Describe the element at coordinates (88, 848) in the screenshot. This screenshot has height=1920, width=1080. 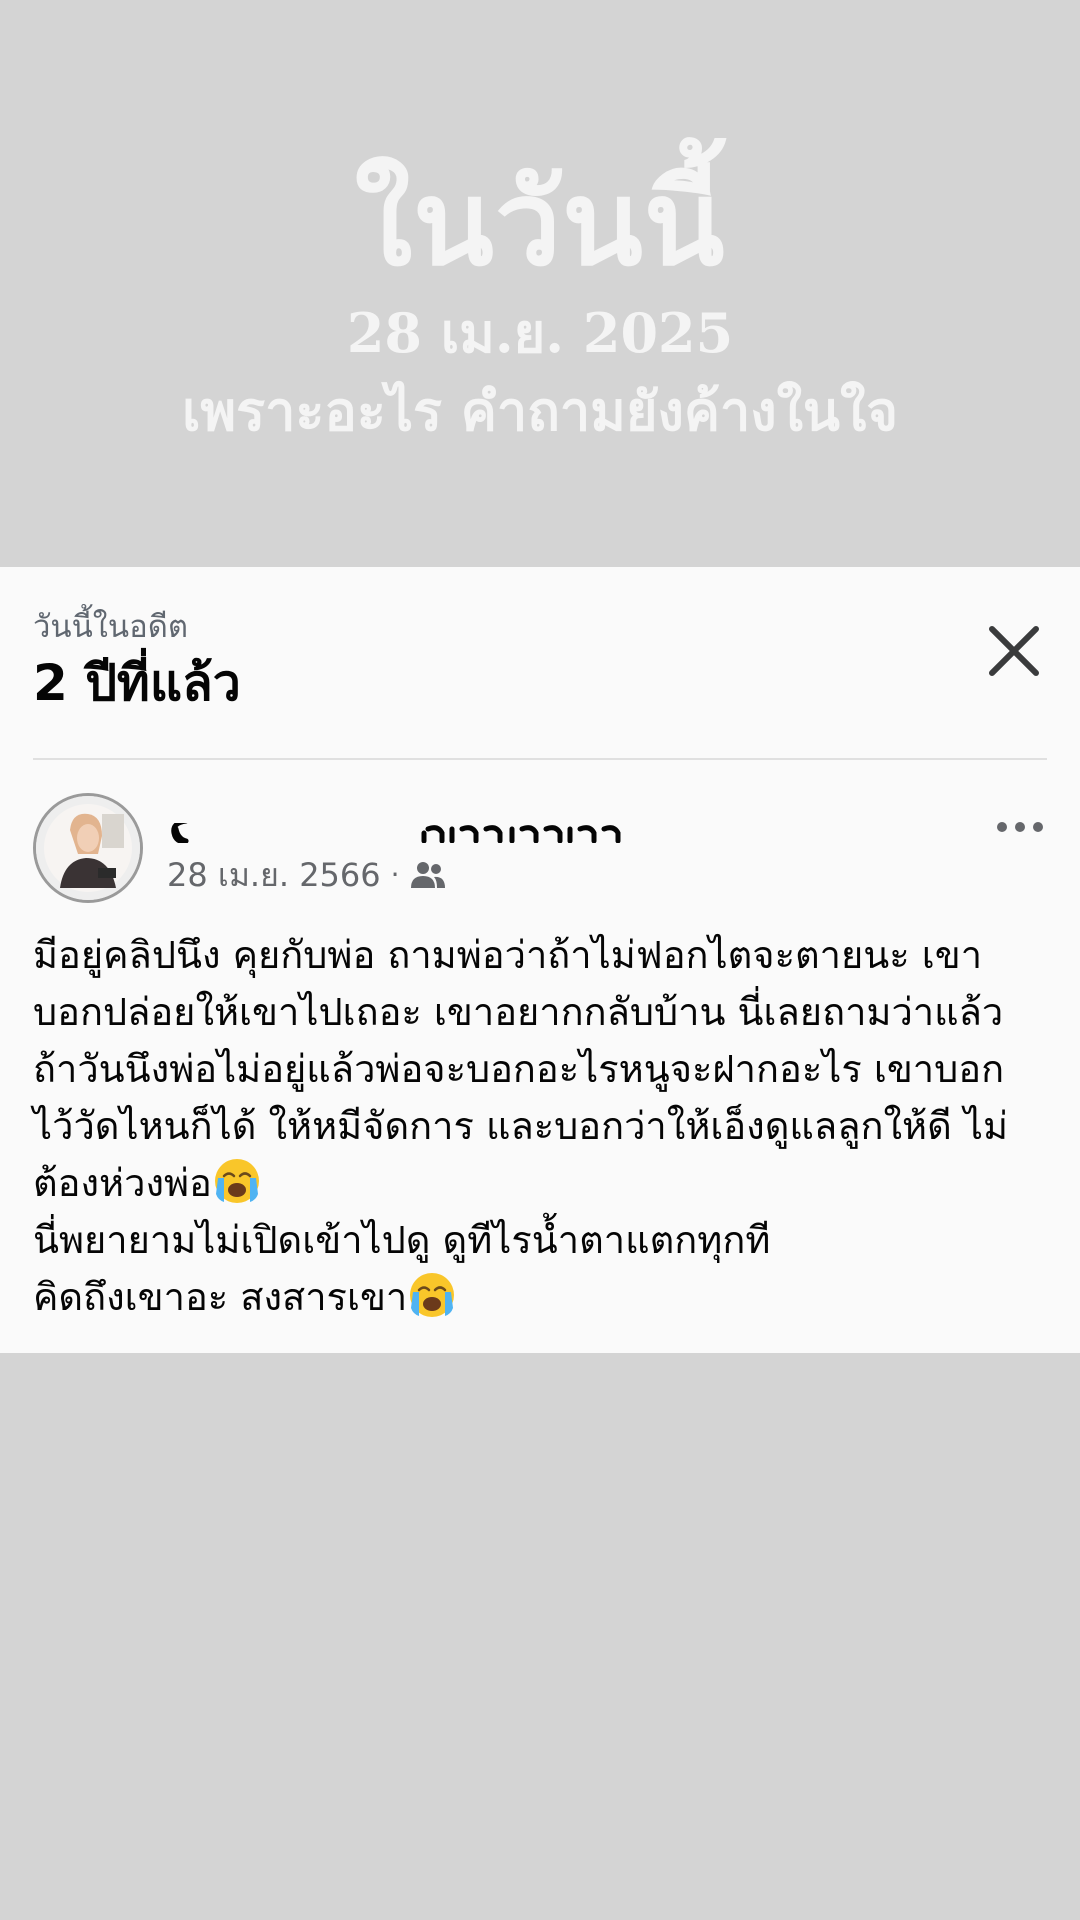
I see `author-avatar` at that location.